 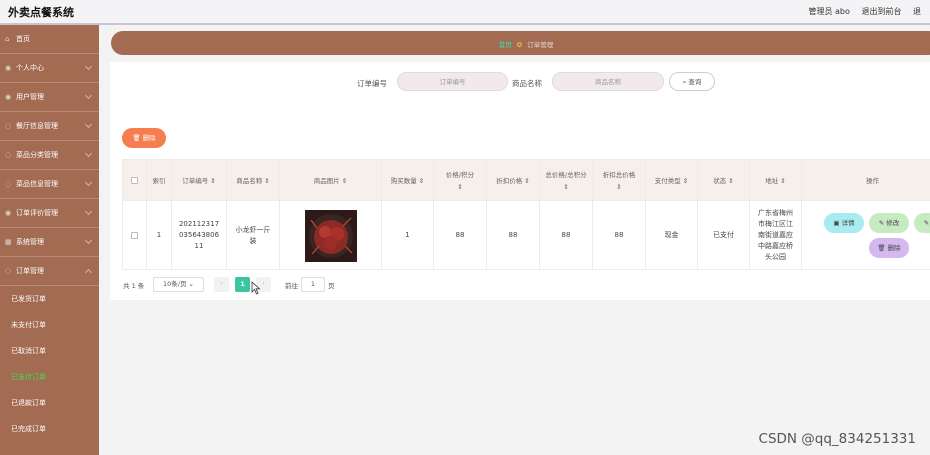 What do you see at coordinates (520, 43) in the screenshot?
I see `breadcrumb: 首页 ✪ 订单管理` at bounding box center [520, 43].